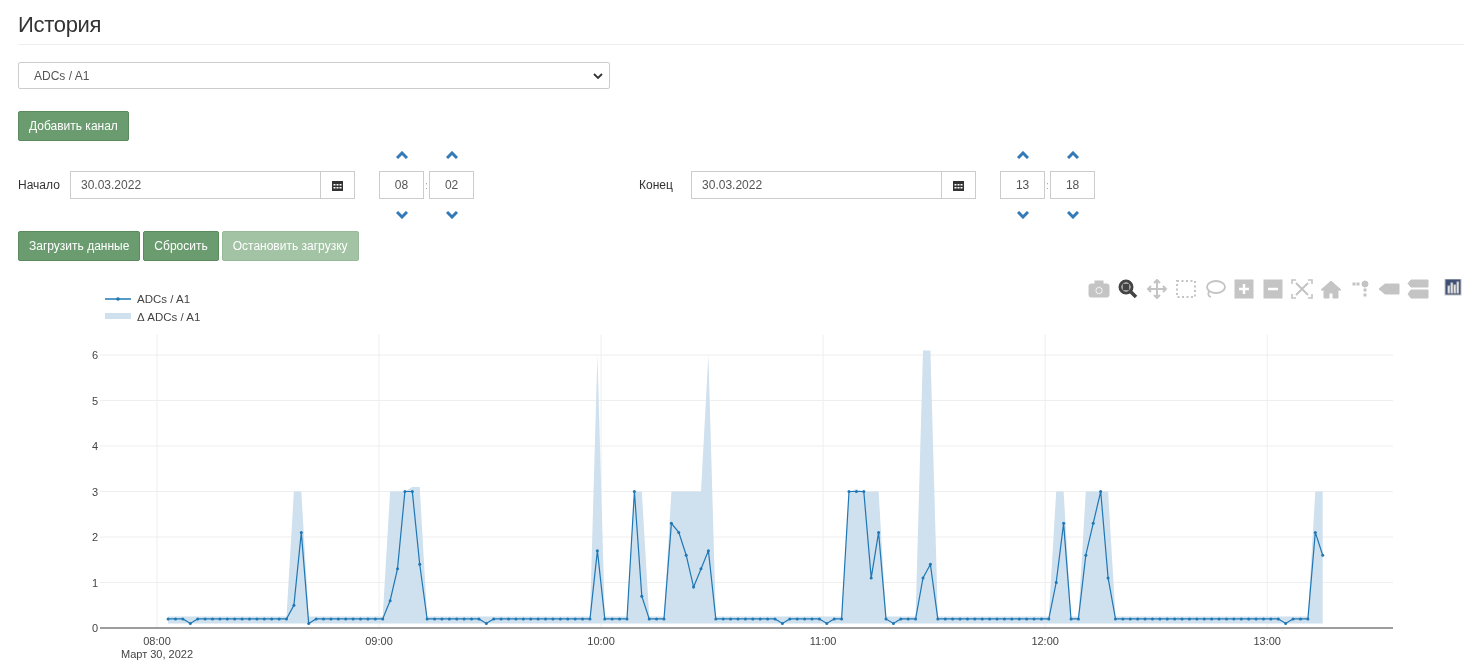  I want to click on zoom-icon, so click(1128, 289).